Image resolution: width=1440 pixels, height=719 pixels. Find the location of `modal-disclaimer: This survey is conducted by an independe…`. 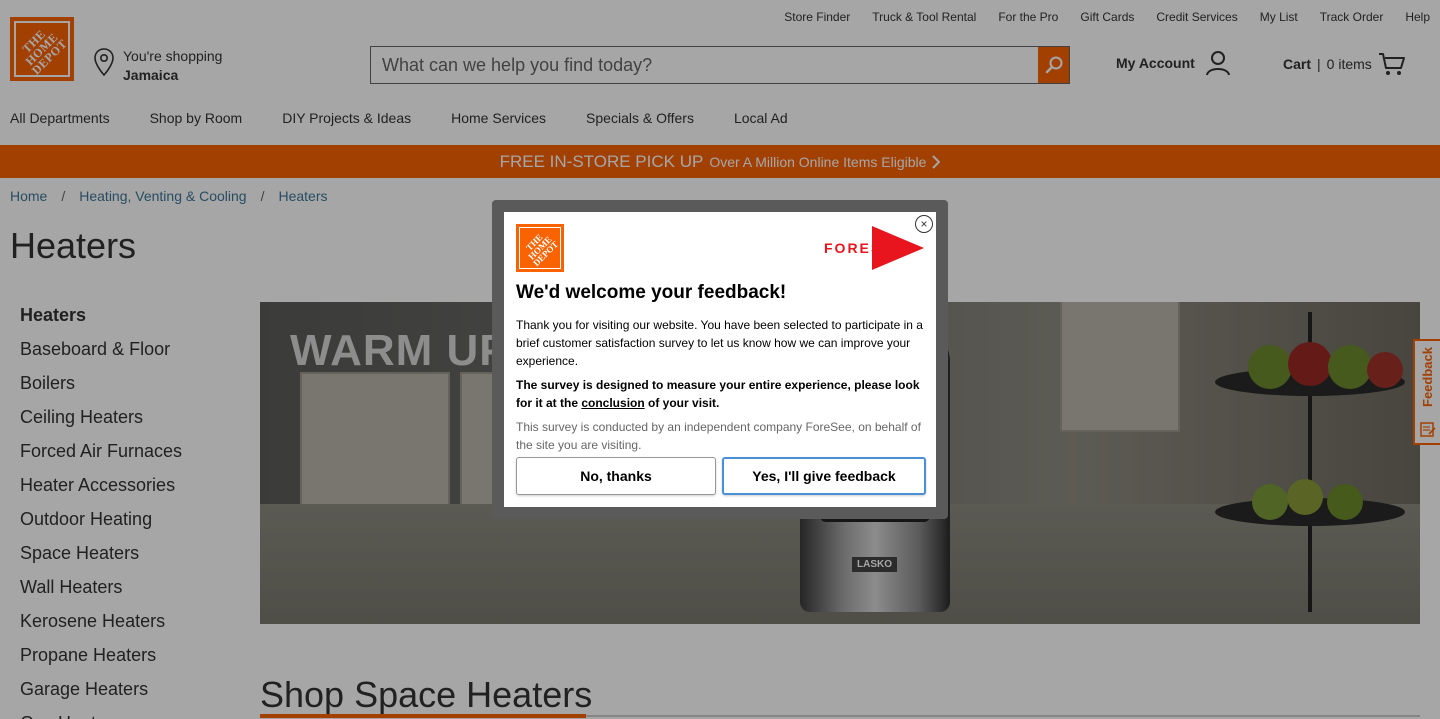

modal-disclaimer: This survey is conducted by an independe… is located at coordinates (718, 436).